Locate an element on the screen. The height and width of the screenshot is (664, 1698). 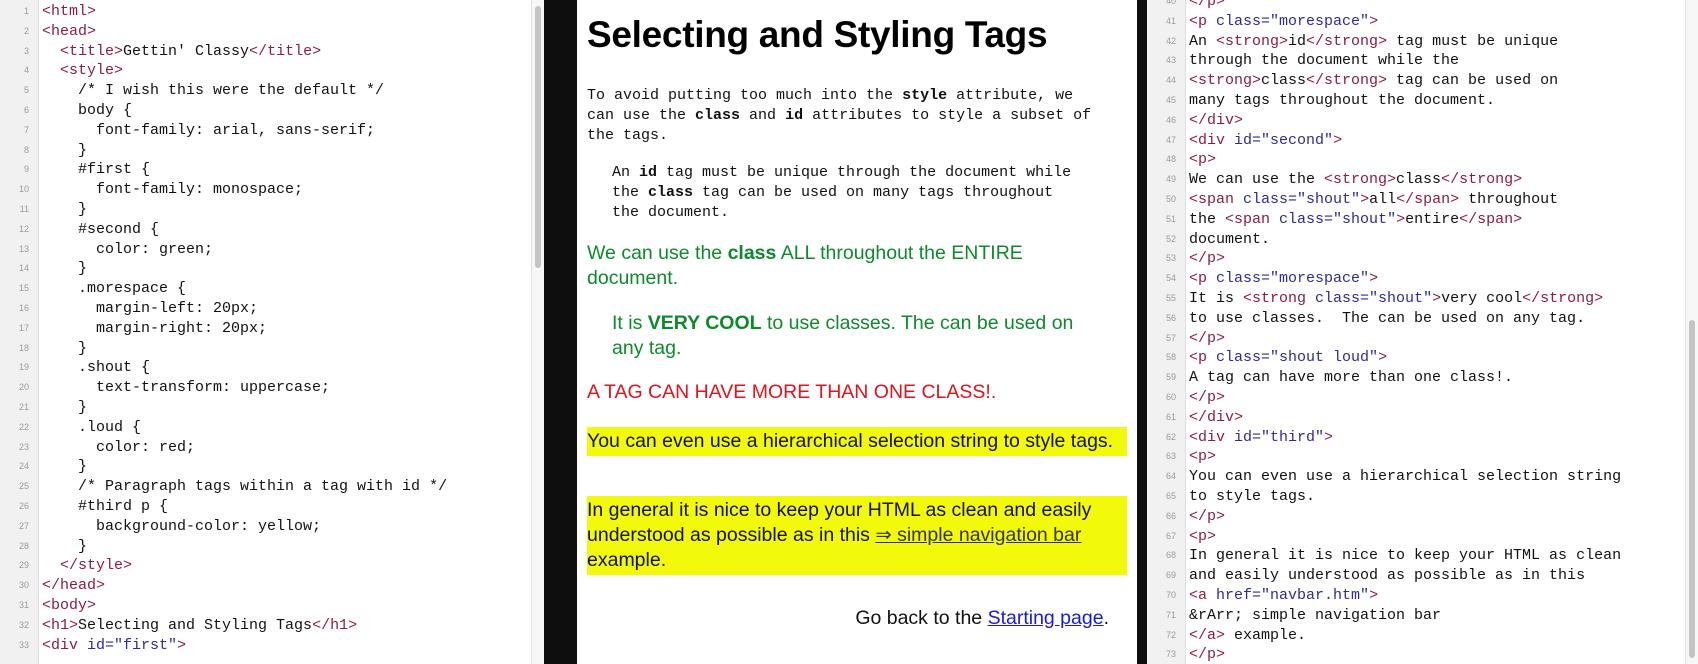
code-text: many tags throughout the document. is located at coordinates (1342, 100).